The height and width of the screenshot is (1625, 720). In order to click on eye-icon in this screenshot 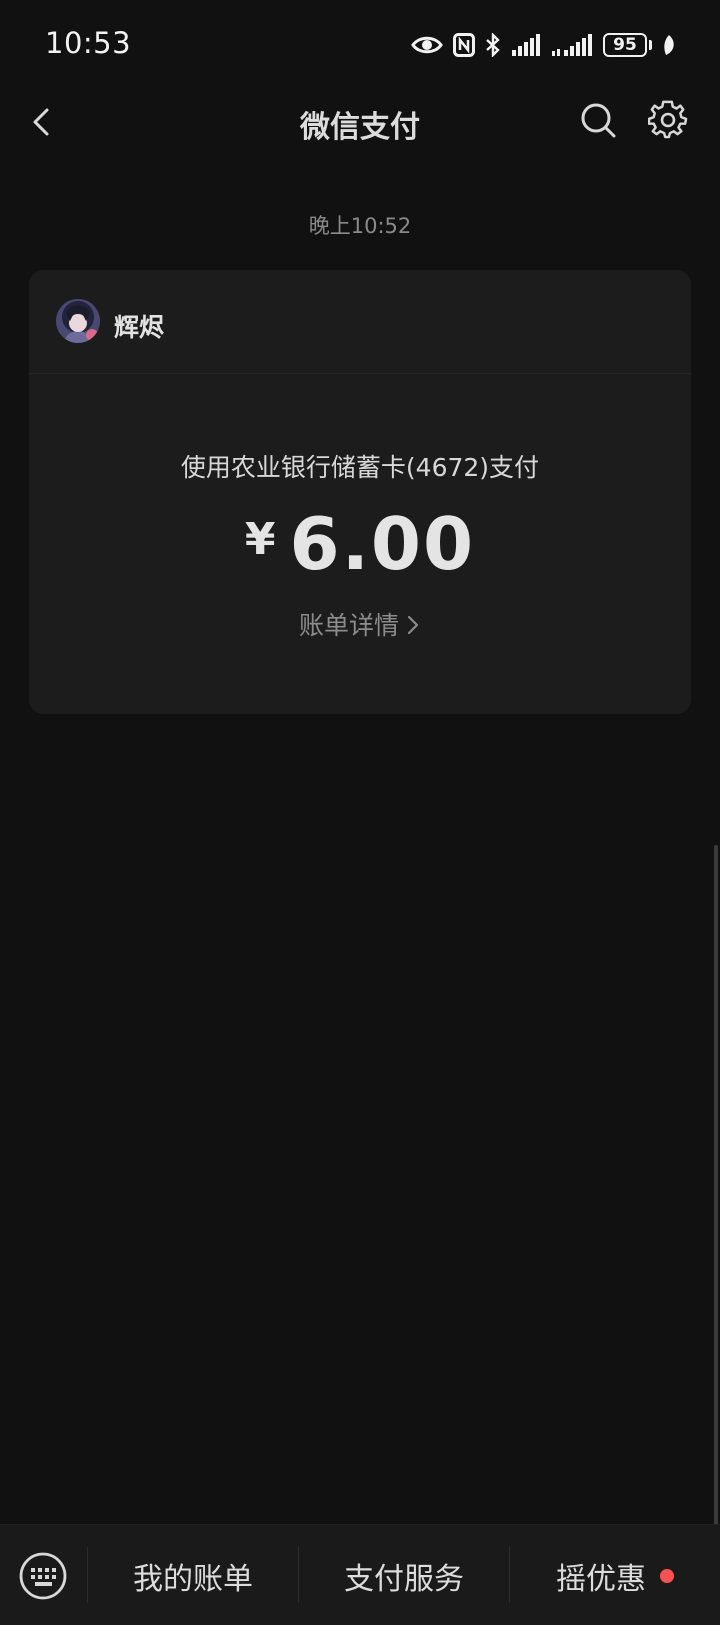, I will do `click(427, 45)`.